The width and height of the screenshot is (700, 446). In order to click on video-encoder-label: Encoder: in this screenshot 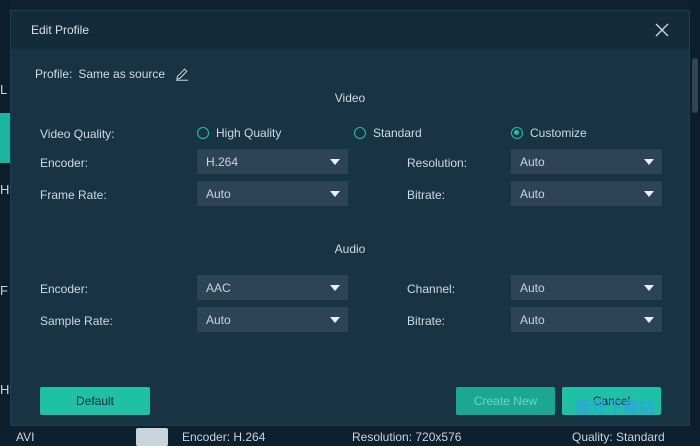, I will do `click(64, 163)`.